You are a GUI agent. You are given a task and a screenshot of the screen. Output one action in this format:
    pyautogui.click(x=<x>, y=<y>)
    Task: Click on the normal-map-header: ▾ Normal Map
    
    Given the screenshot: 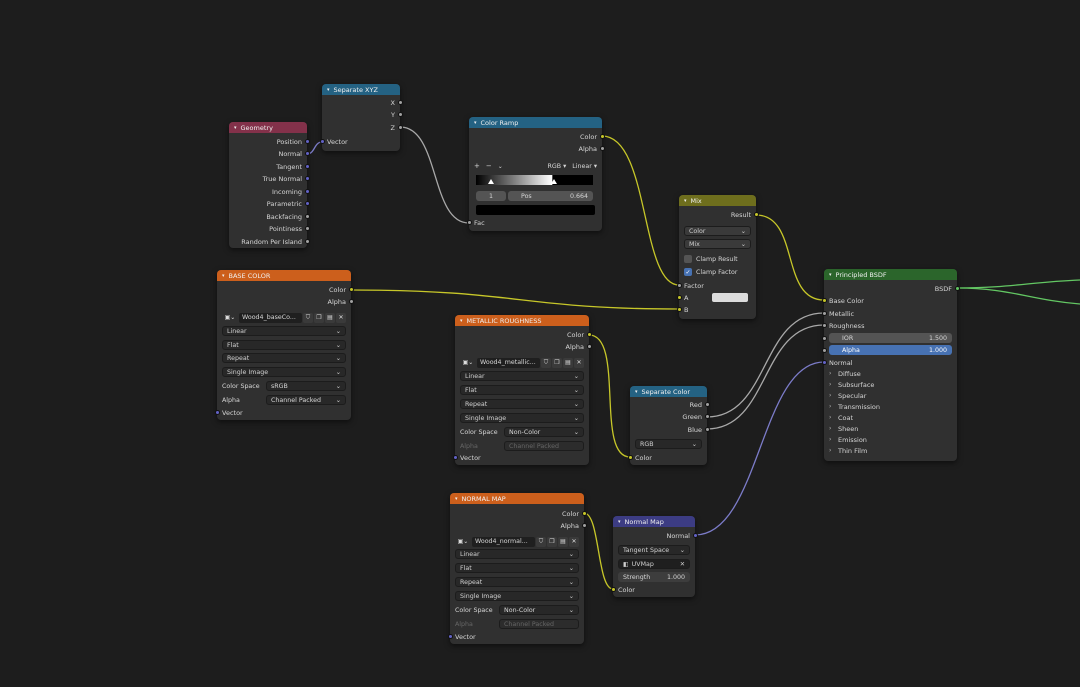 What is the action you would take?
    pyautogui.click(x=654, y=521)
    